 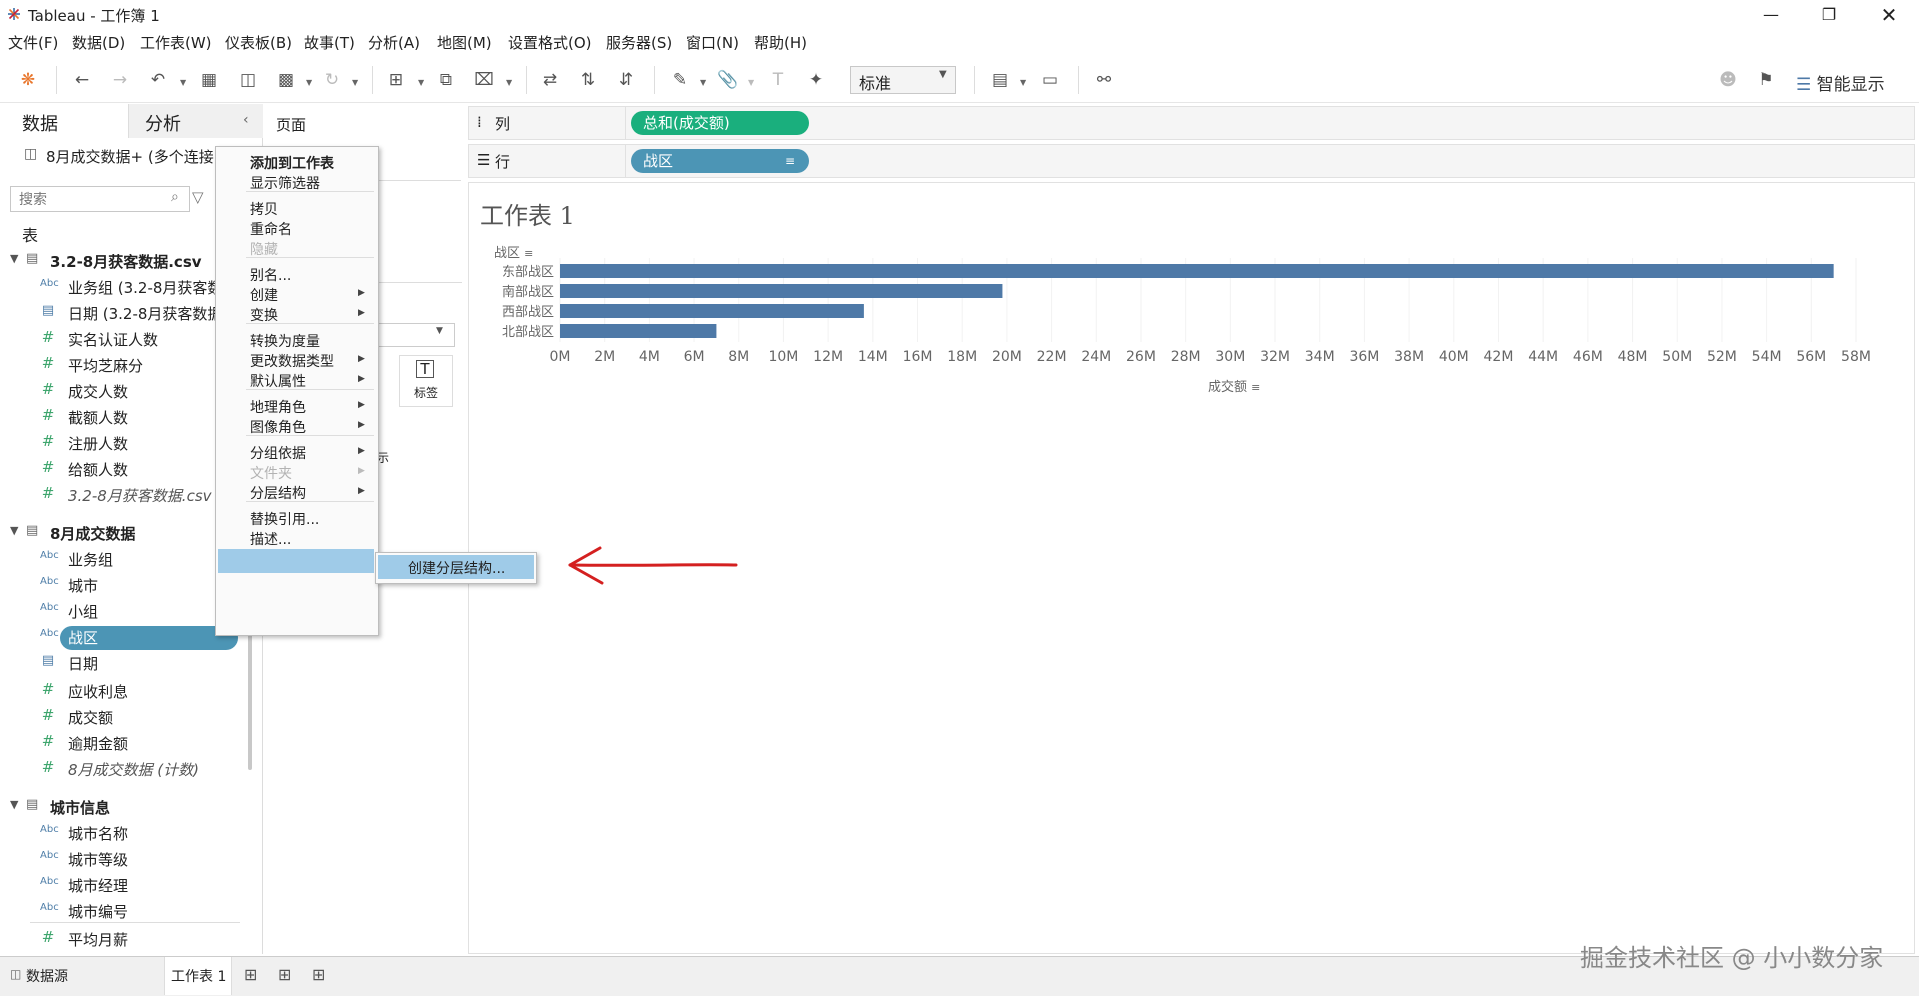 What do you see at coordinates (528, 312) in the screenshot?
I see `category-label: 西部战区` at bounding box center [528, 312].